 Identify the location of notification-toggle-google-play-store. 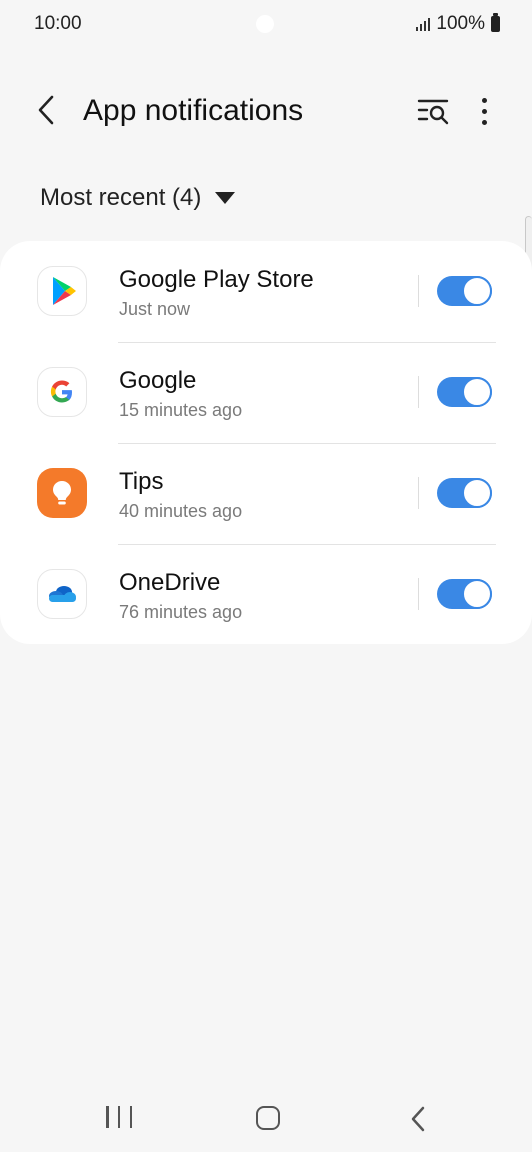
(464, 291).